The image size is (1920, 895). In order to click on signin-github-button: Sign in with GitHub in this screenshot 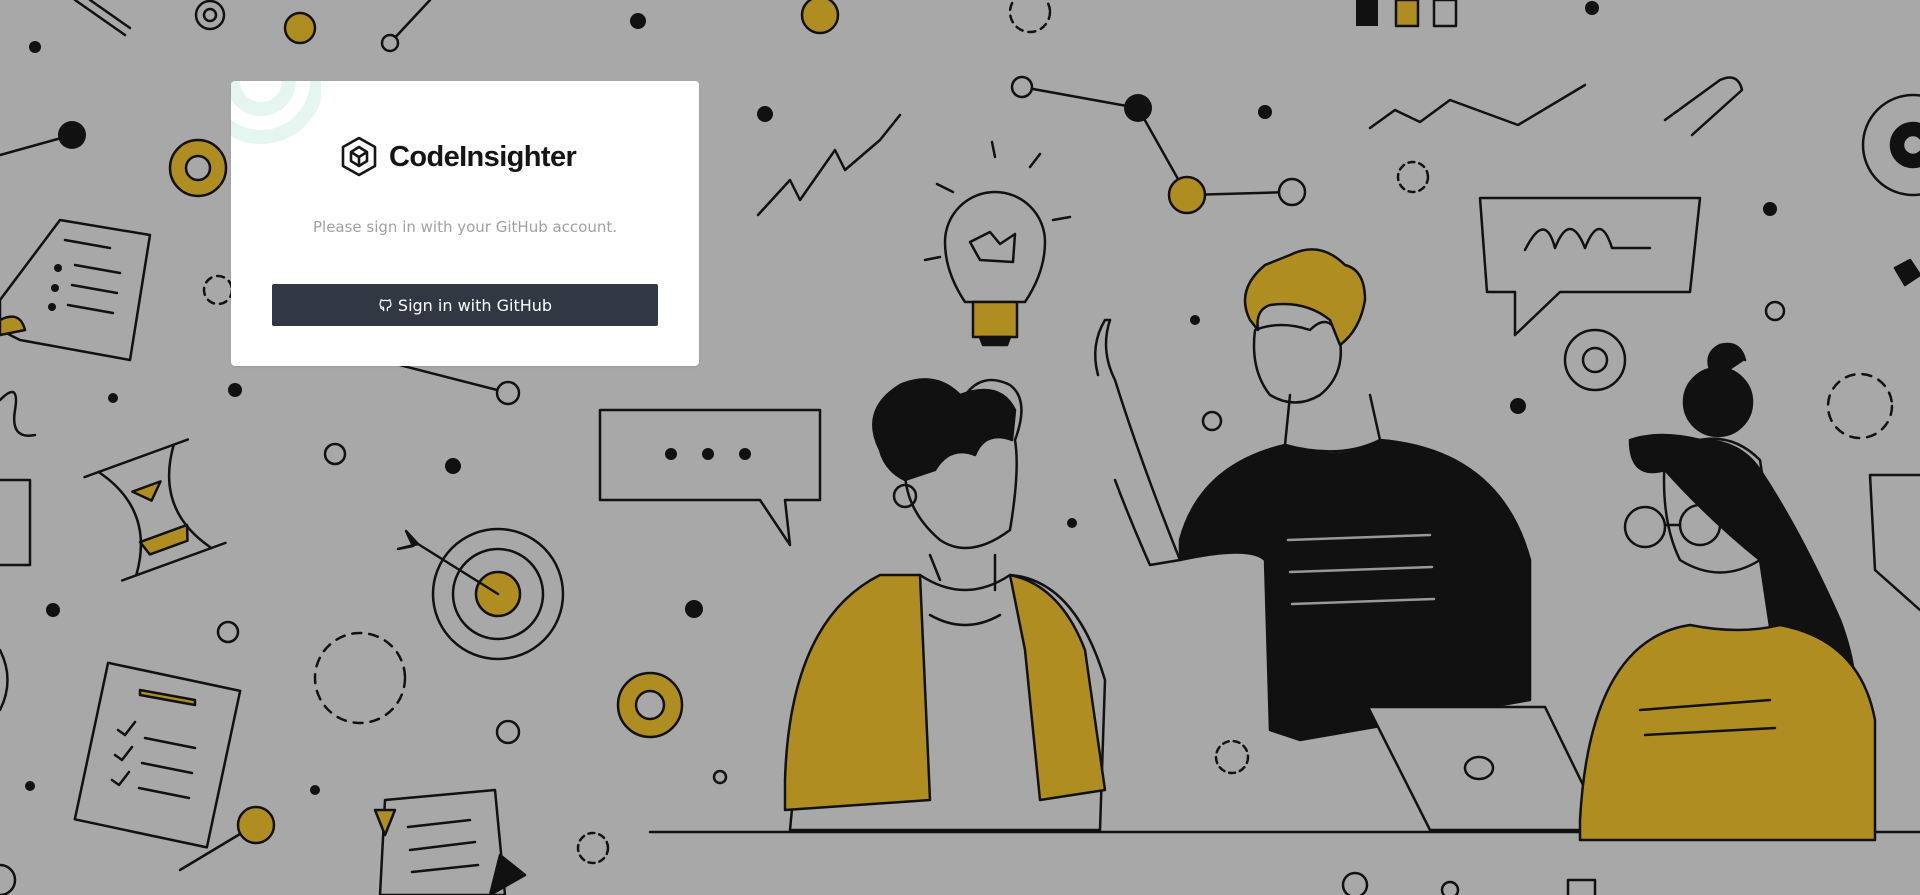, I will do `click(465, 305)`.